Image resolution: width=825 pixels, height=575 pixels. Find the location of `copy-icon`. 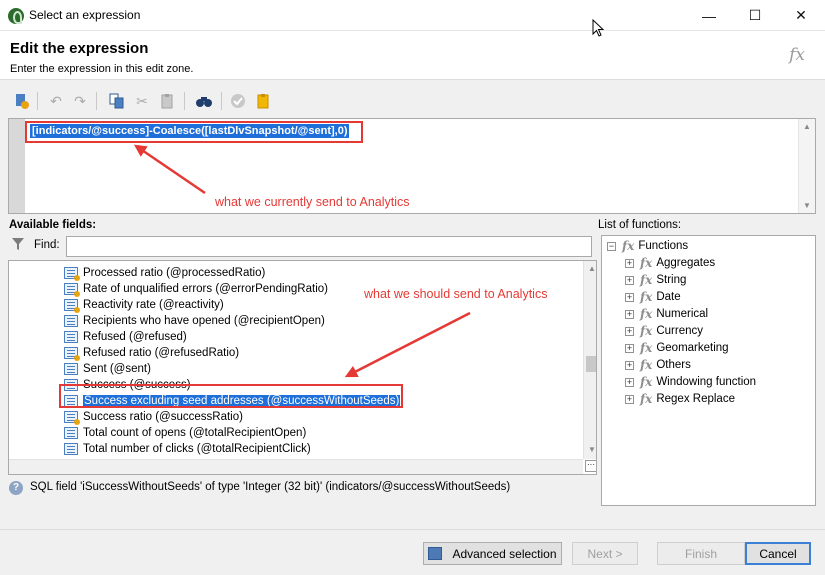

copy-icon is located at coordinates (117, 101).